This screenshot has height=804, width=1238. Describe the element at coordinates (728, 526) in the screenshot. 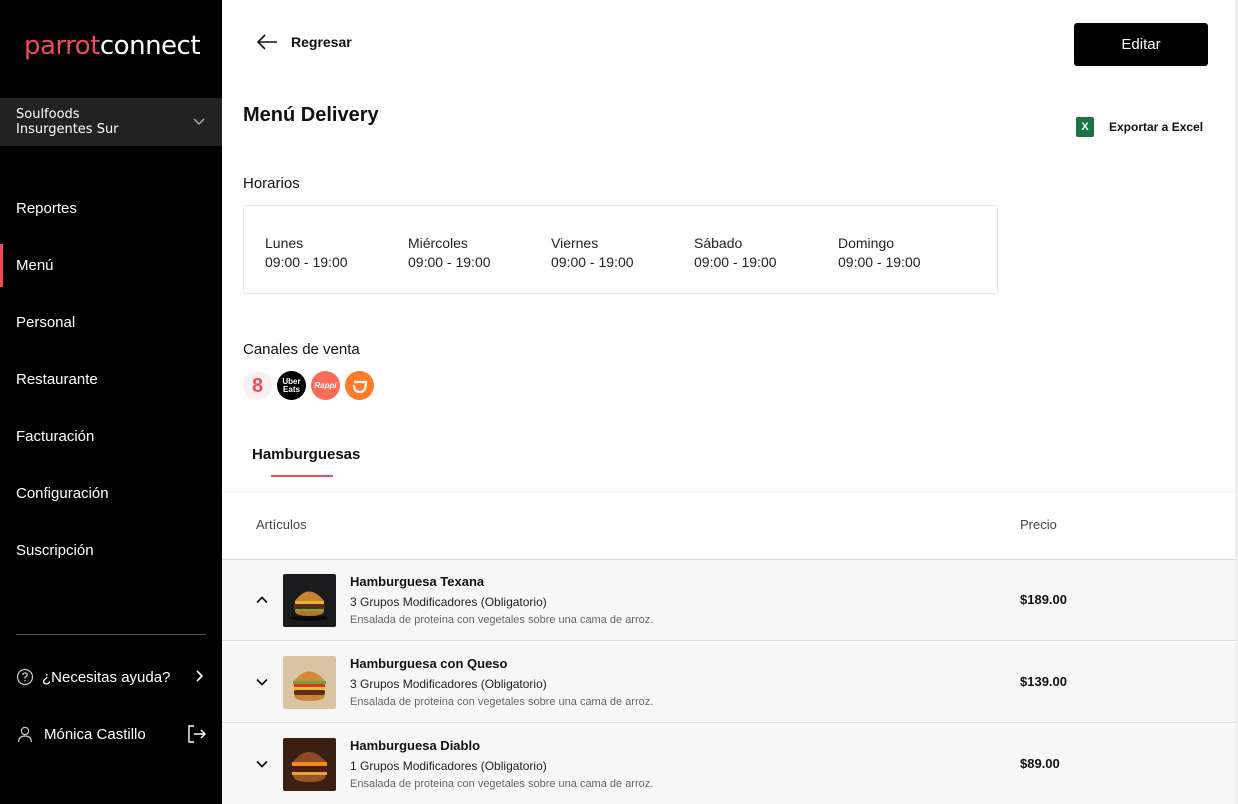

I see `table-header: Artículos Precio` at that location.